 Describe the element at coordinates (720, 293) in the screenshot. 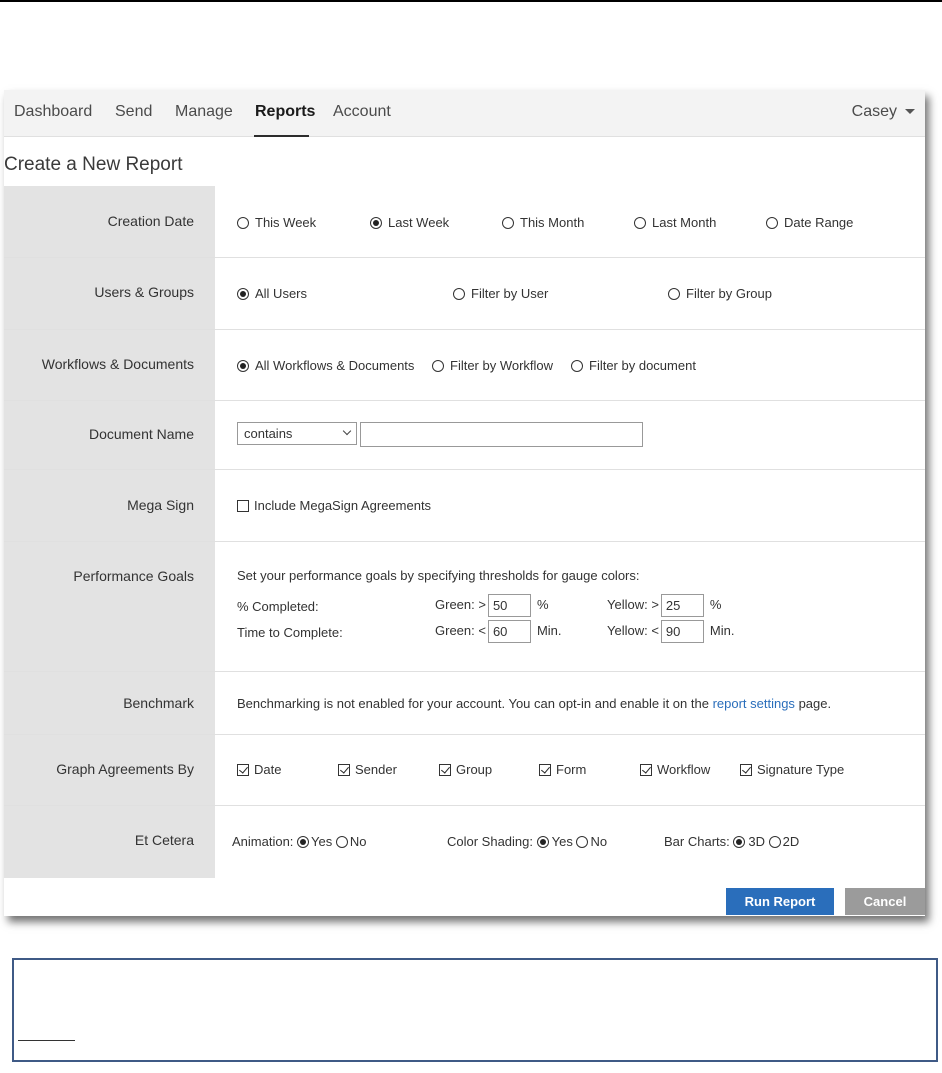

I see `radio-filter-by-group: Filter by Group` at that location.